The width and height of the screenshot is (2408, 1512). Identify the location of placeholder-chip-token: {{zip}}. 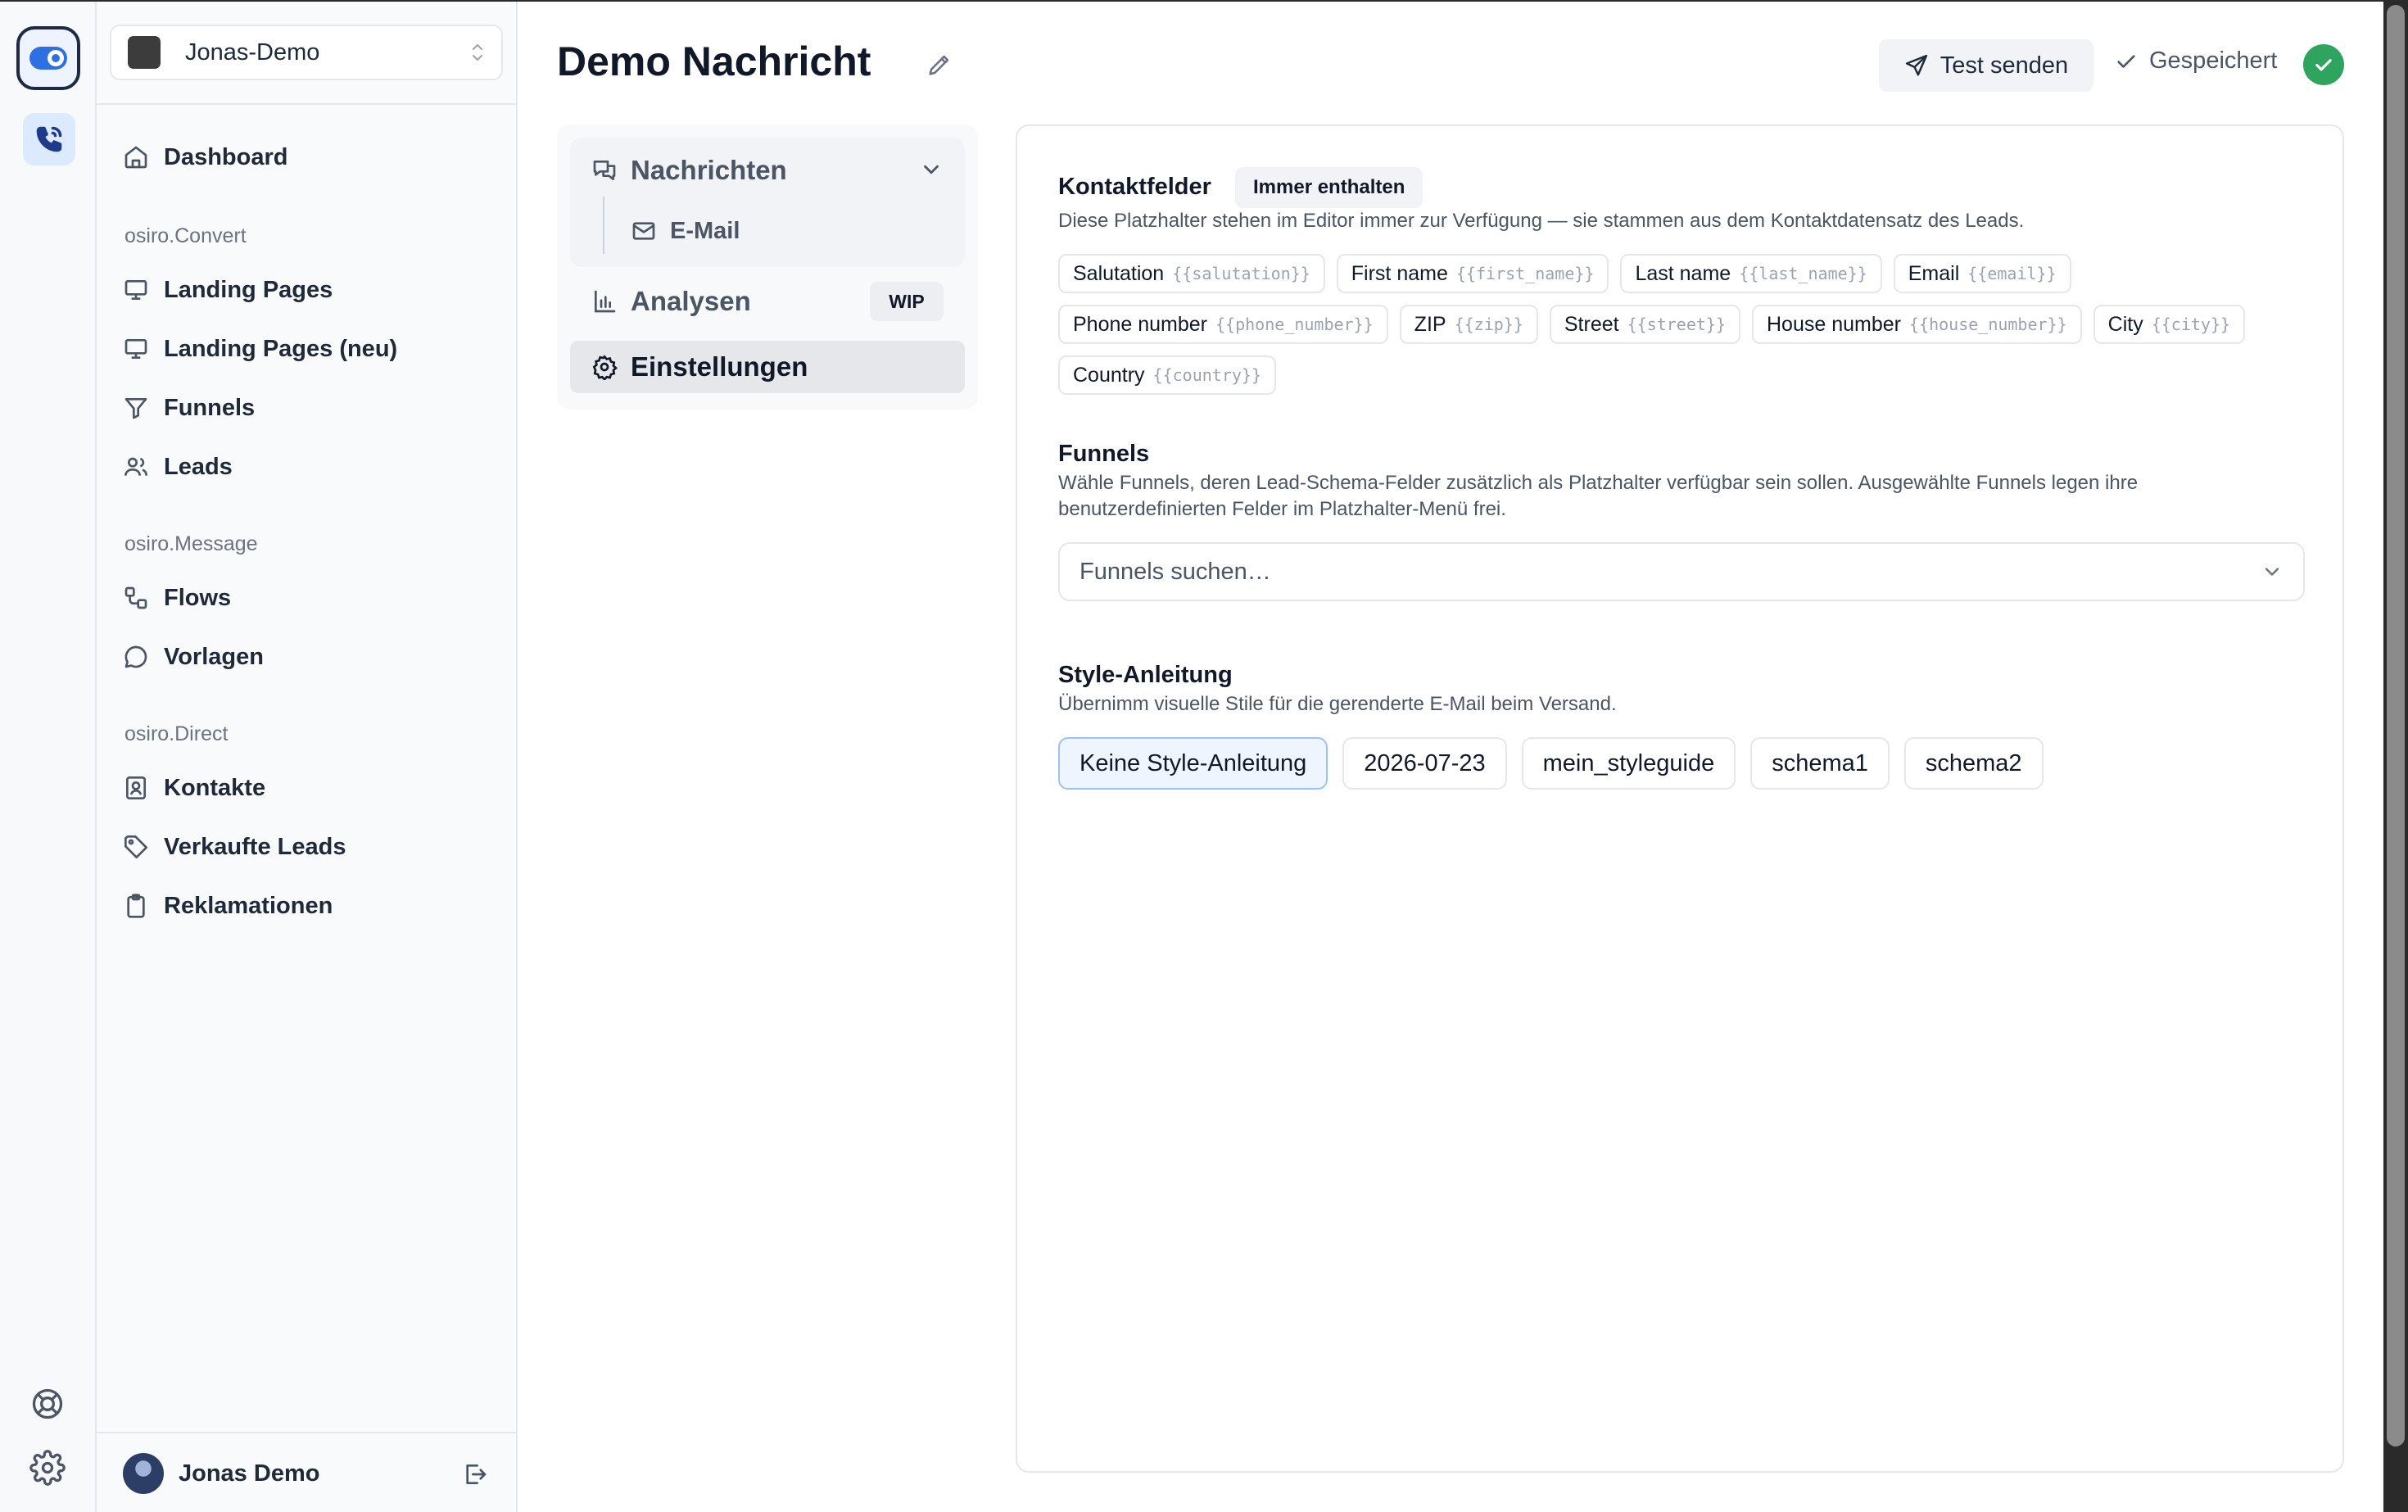
(1488, 325).